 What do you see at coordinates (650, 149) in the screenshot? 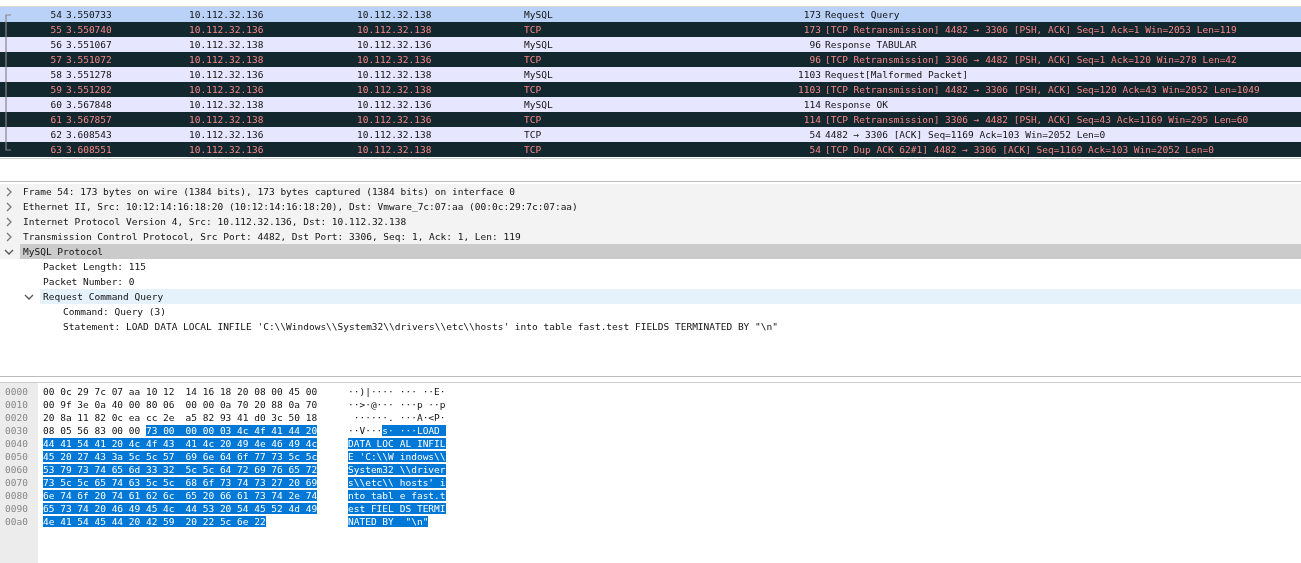
I see `packet-row: 63 3.608551 10.112.32.136 10.112.32.138 TCP 54 [TCP Dup ACK 62#1] 4482 → 3306 [ACK] Seq=1169 Ack=103 Win=2052 Len=0` at bounding box center [650, 149].